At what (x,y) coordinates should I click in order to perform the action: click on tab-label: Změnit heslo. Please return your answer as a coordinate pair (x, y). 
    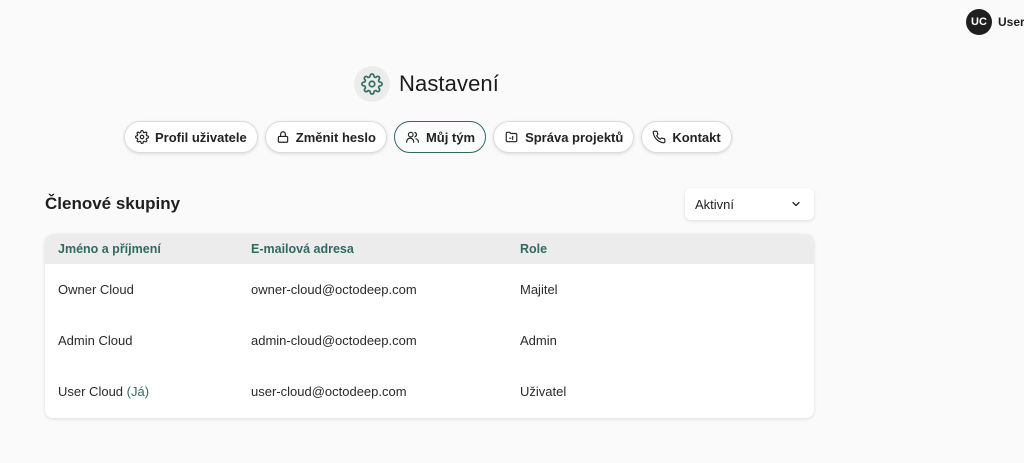
    Looking at the image, I should click on (335, 137).